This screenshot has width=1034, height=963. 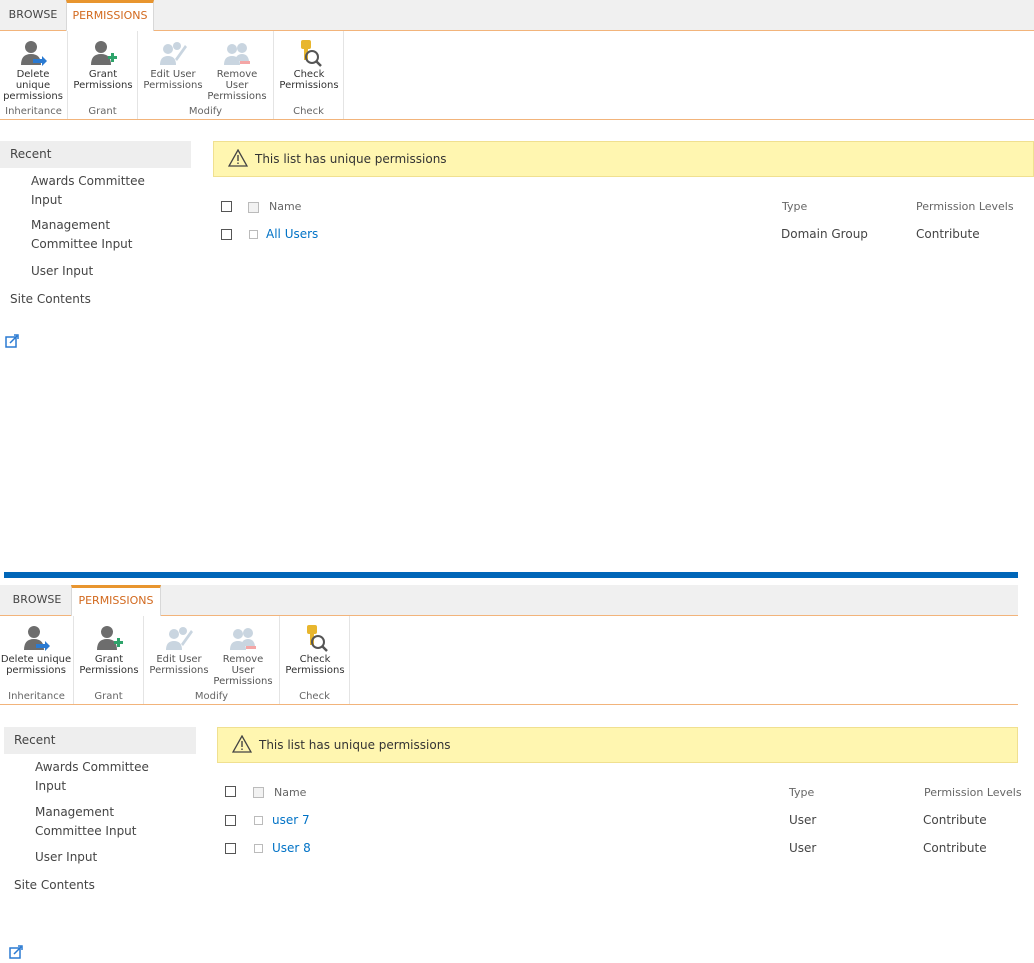 I want to click on panel-separator, so click(x=511, y=575).